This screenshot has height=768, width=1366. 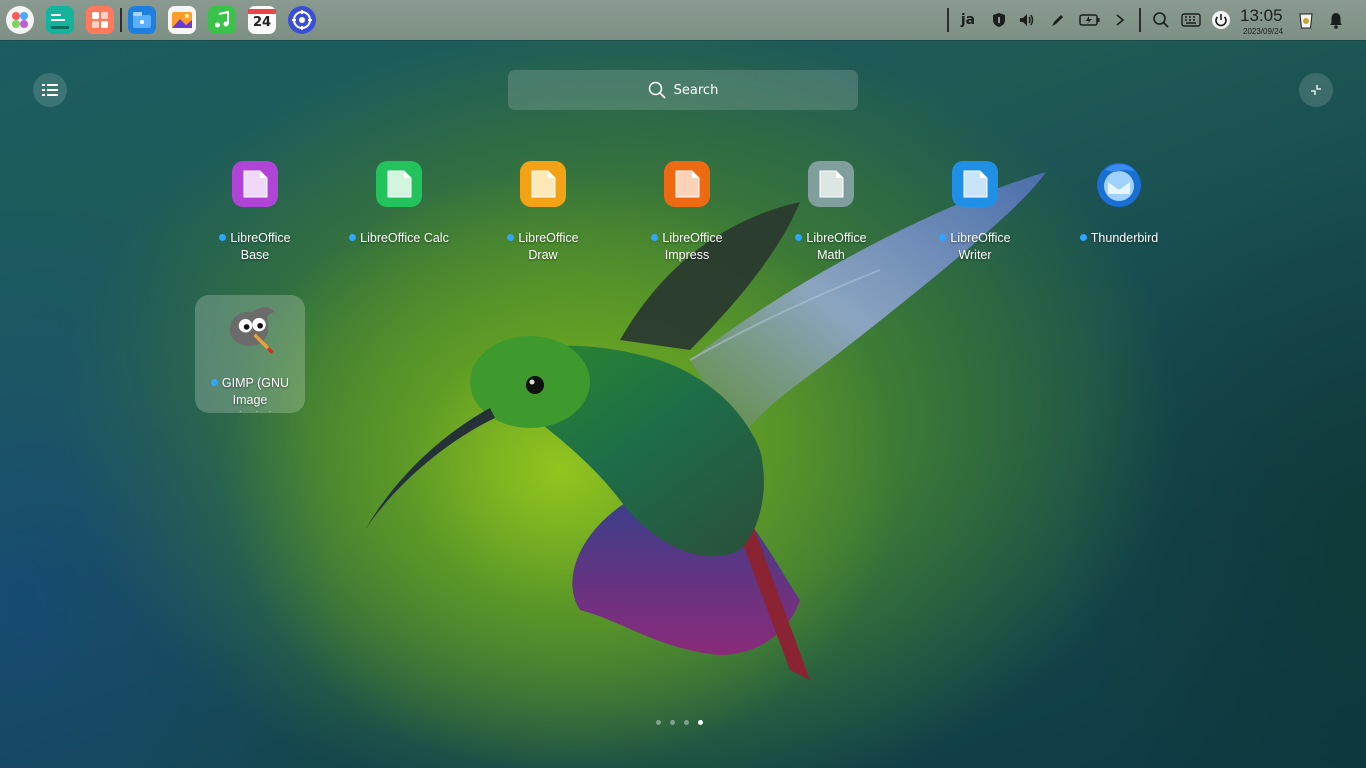 I want to click on app-libreoffice-math: LibreOffice Math, so click(x=831, y=213).